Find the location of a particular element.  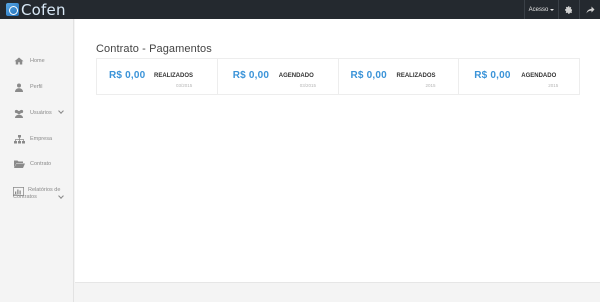

sidebar-item-contrato: Contrato is located at coordinates (37, 164).